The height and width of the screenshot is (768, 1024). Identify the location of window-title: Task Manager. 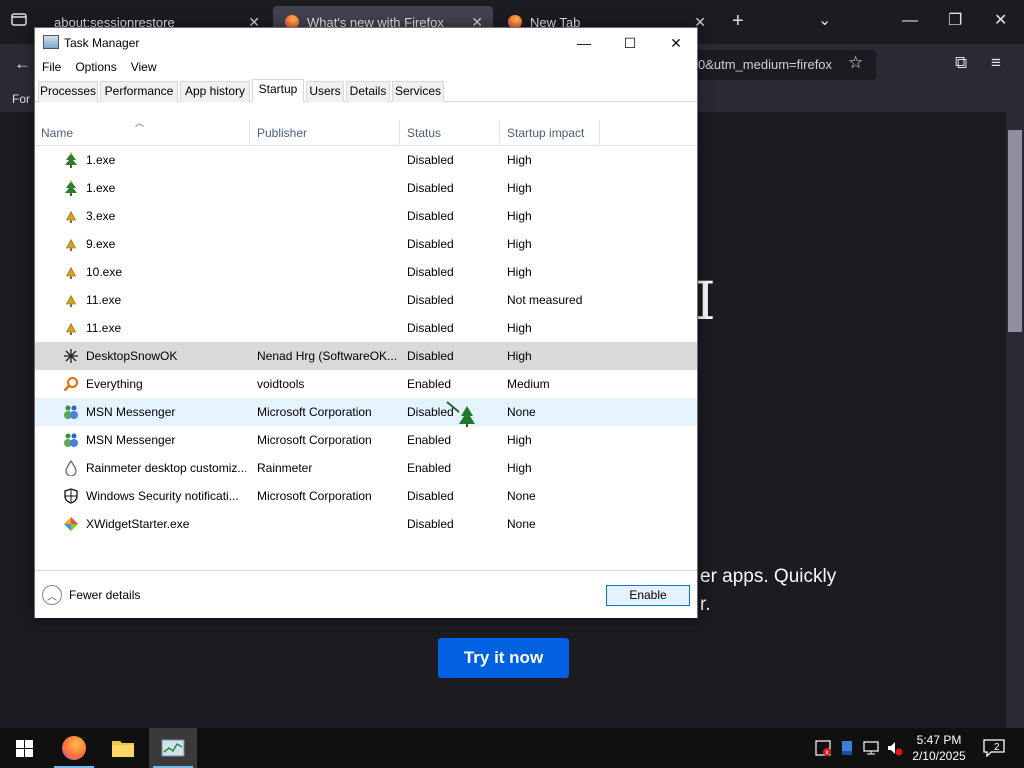
(102, 43).